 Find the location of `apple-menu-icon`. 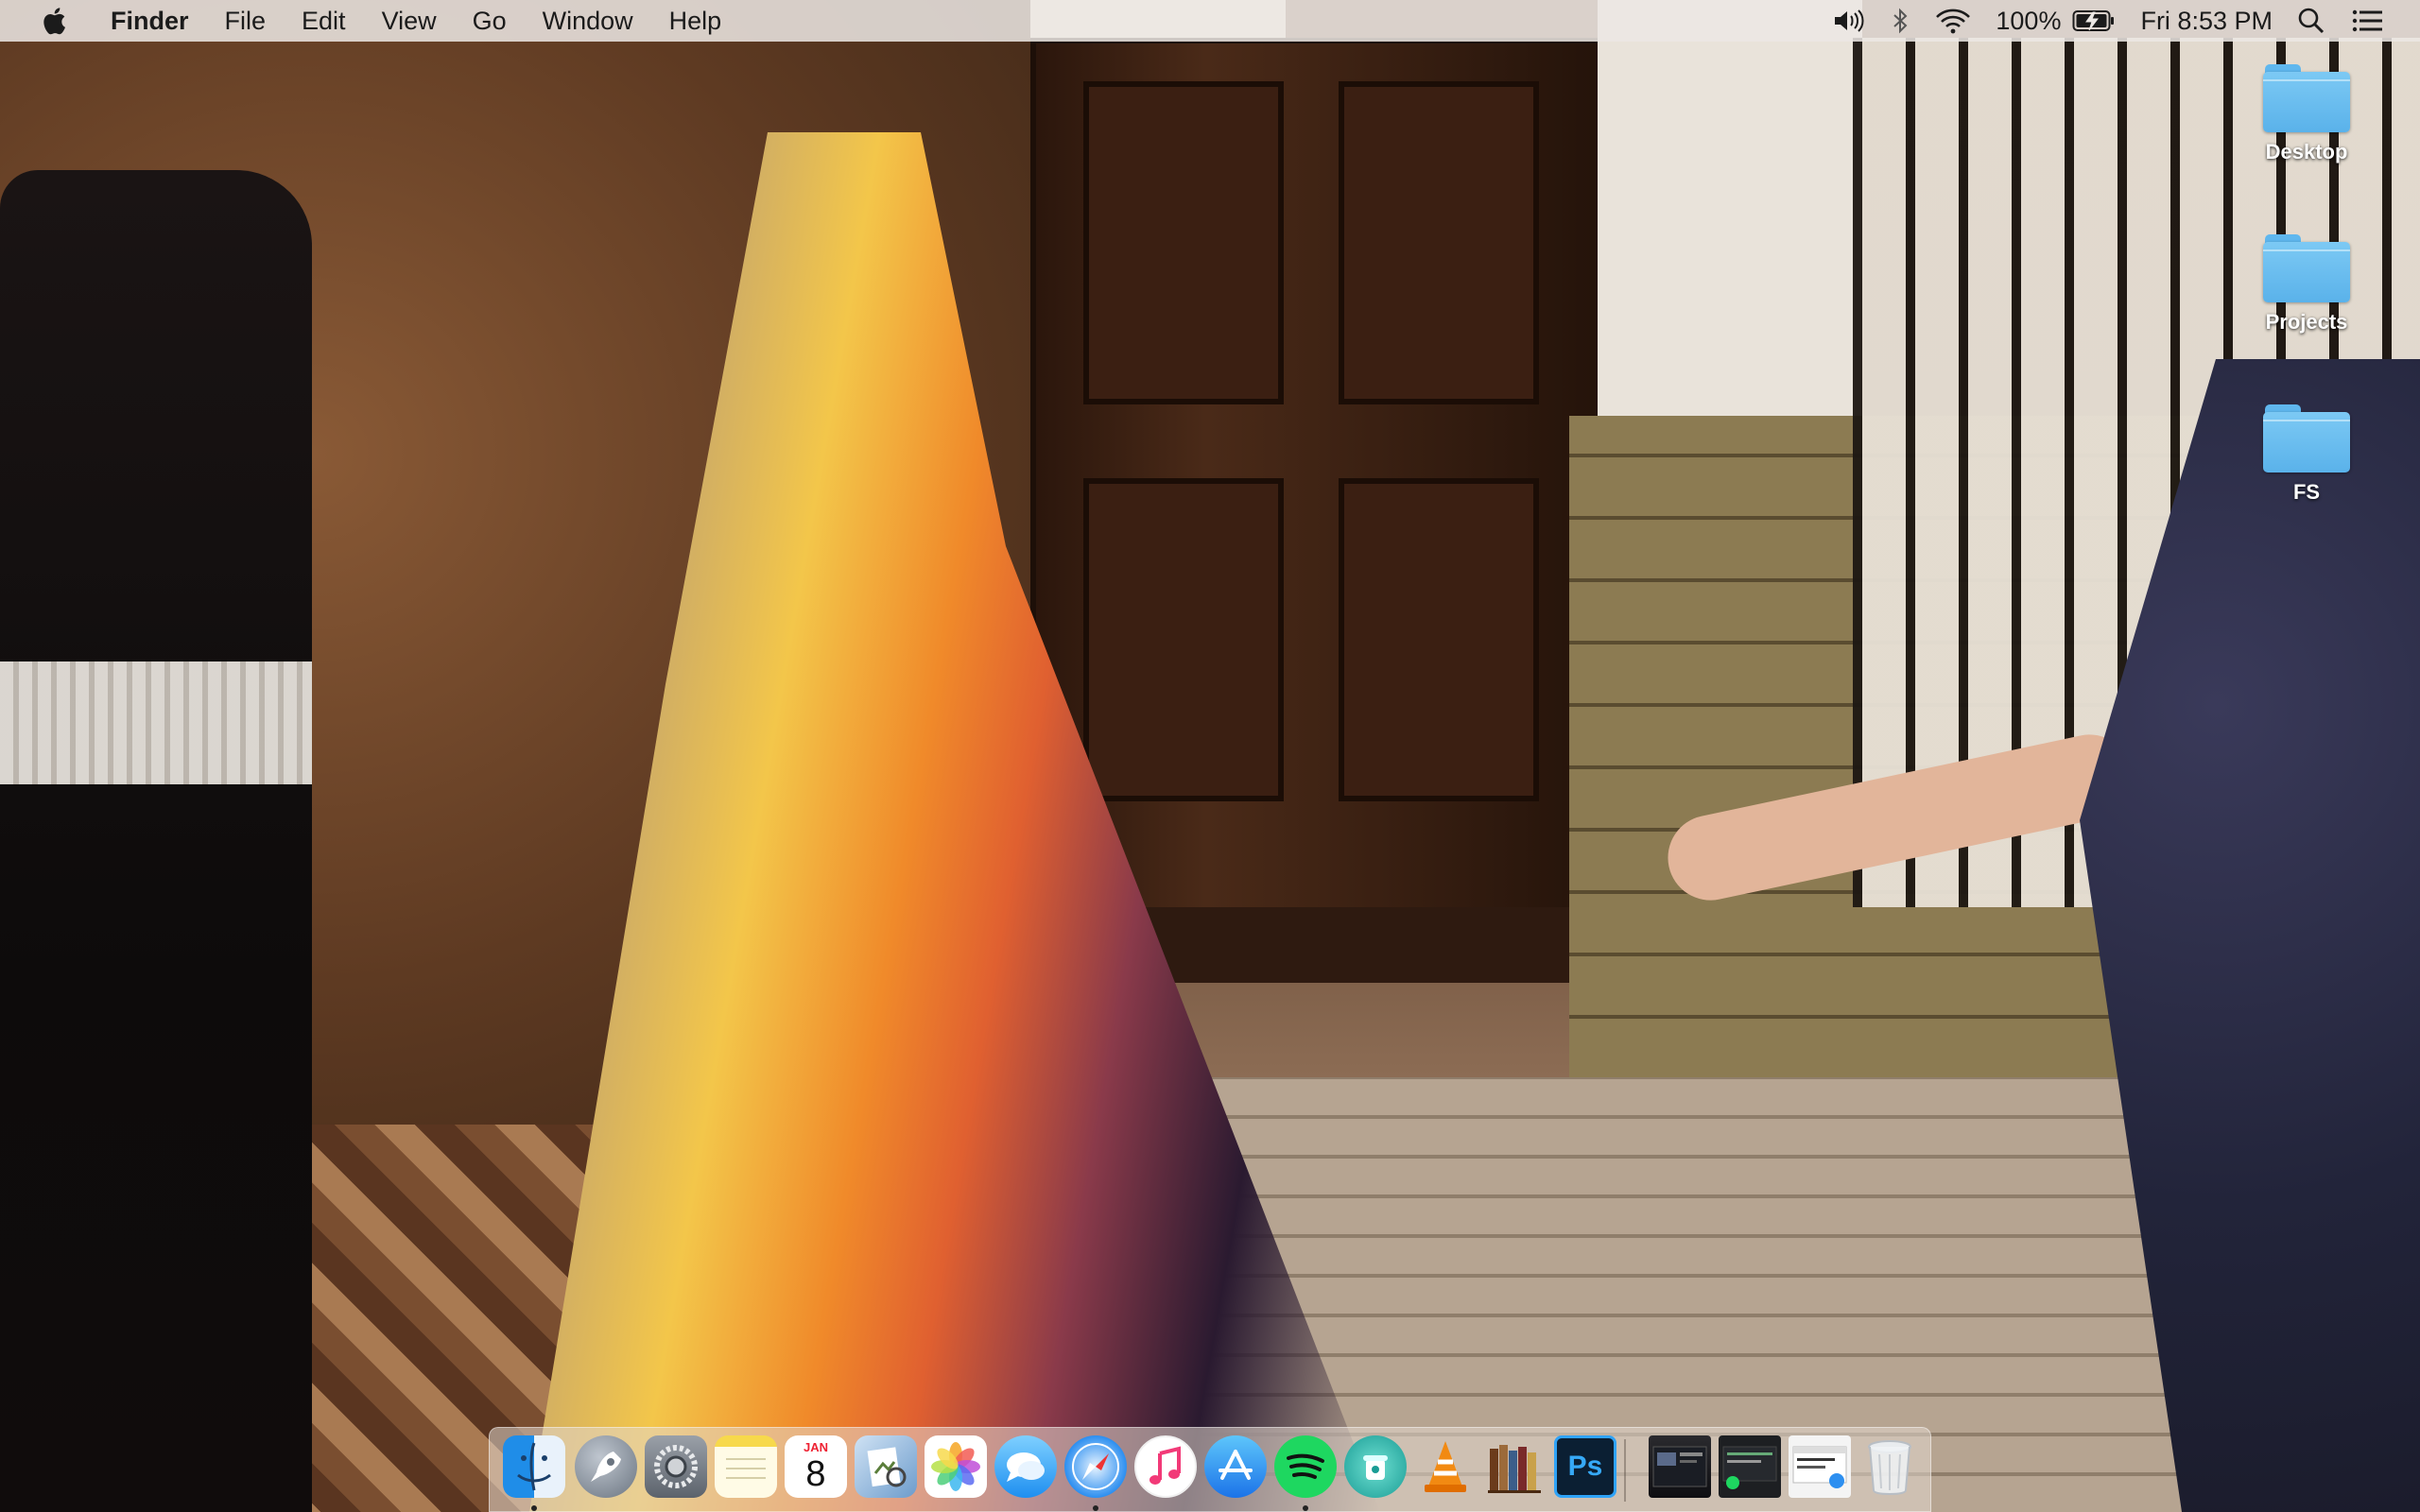

apple-menu-icon is located at coordinates (54, 21).